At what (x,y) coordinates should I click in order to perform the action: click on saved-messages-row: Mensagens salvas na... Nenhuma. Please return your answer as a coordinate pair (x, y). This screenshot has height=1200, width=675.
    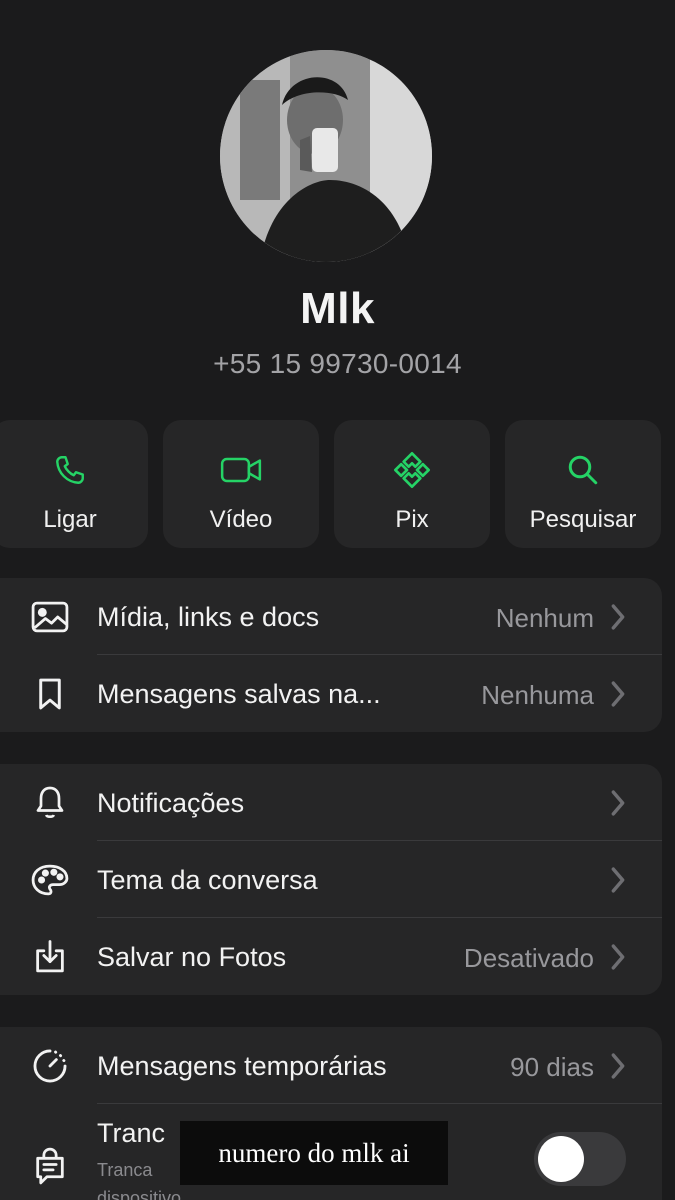
    Looking at the image, I should click on (331, 693).